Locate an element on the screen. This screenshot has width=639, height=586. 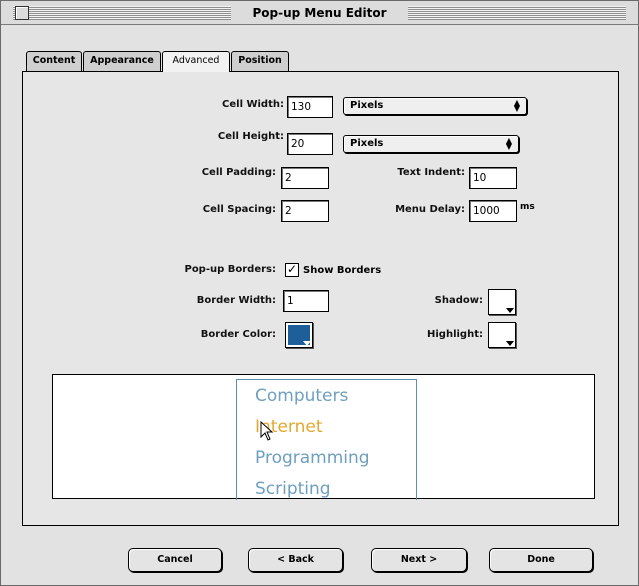
menu-delay-field: 1000 is located at coordinates (493, 211).